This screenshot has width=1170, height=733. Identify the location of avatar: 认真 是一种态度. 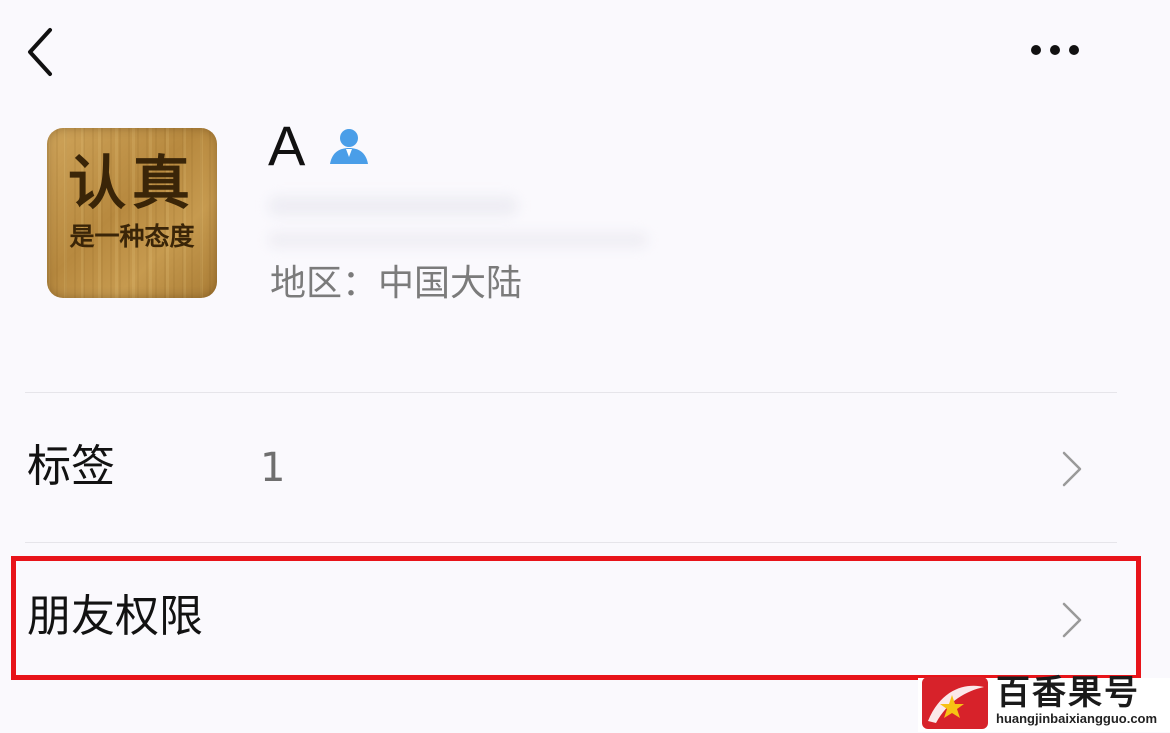
(132, 213).